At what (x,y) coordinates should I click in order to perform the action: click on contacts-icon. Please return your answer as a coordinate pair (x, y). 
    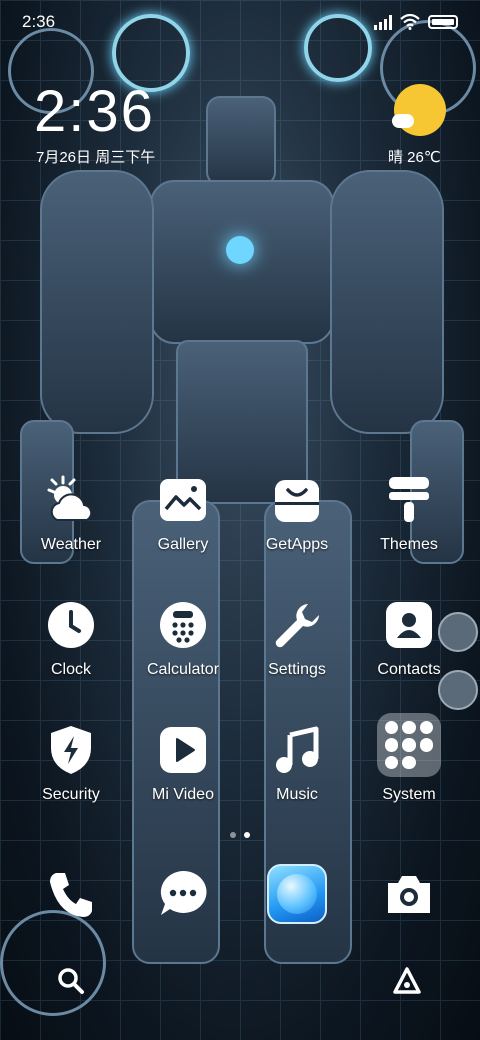
    Looking at the image, I should click on (409, 625).